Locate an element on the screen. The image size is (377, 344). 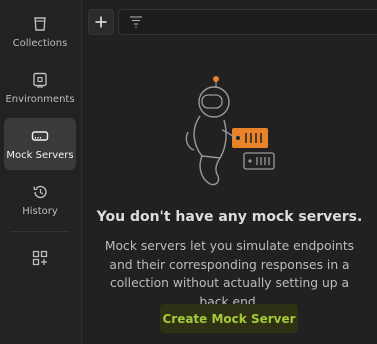
sidebar-item-label: Collections is located at coordinates (40, 43).